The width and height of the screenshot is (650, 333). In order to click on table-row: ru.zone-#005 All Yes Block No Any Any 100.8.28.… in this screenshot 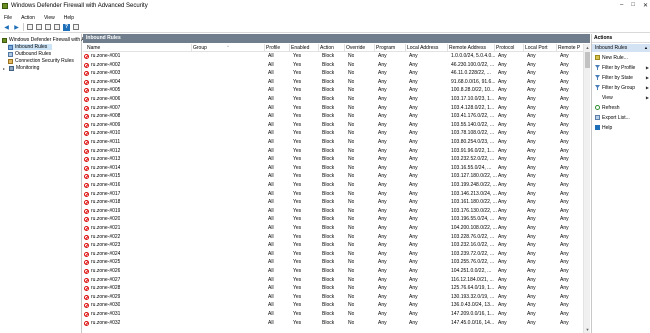, I will do `click(333, 90)`.